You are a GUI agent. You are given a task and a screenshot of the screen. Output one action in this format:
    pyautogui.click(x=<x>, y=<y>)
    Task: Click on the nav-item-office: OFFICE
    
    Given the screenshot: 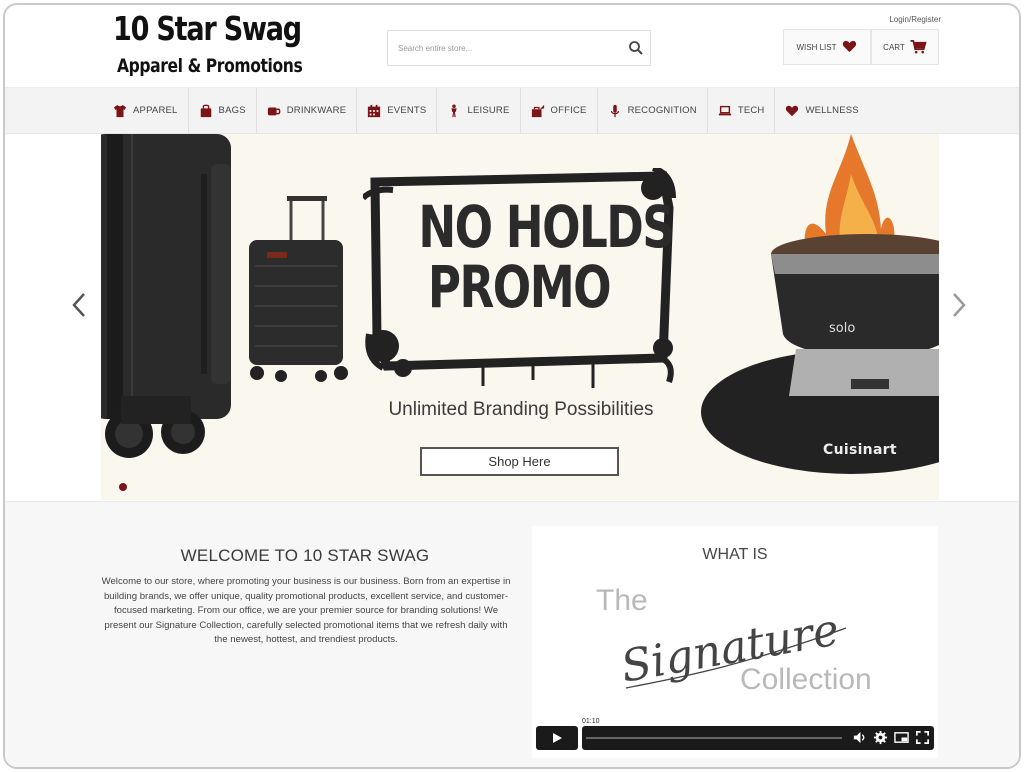 What is the action you would take?
    pyautogui.click(x=559, y=110)
    